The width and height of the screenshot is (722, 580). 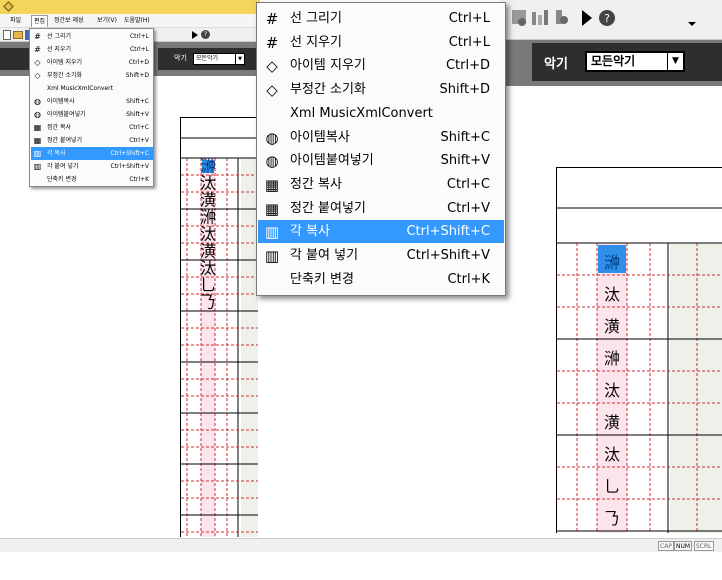 I want to click on menu-item-label: 선 지우기, so click(x=59, y=49).